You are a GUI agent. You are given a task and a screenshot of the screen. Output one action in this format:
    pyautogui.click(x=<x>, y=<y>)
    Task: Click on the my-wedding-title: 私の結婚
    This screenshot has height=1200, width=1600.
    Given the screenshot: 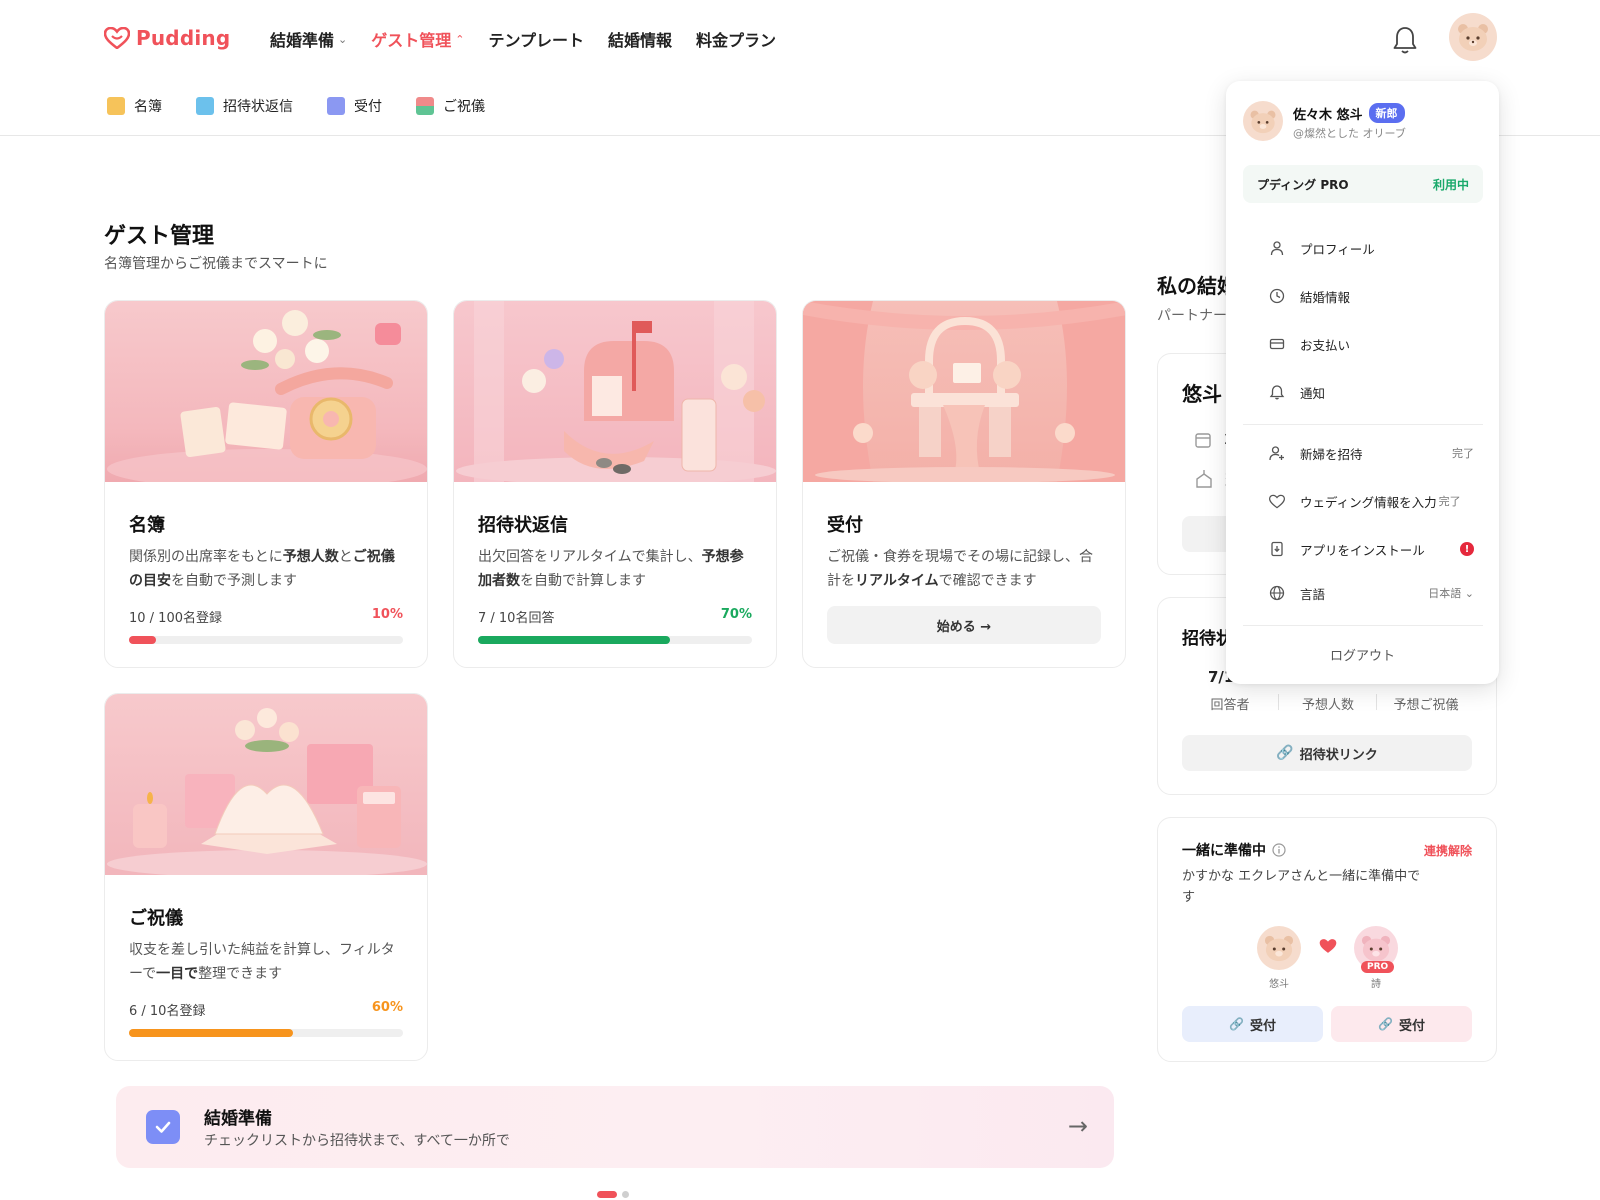 What is the action you would take?
    pyautogui.click(x=1197, y=286)
    